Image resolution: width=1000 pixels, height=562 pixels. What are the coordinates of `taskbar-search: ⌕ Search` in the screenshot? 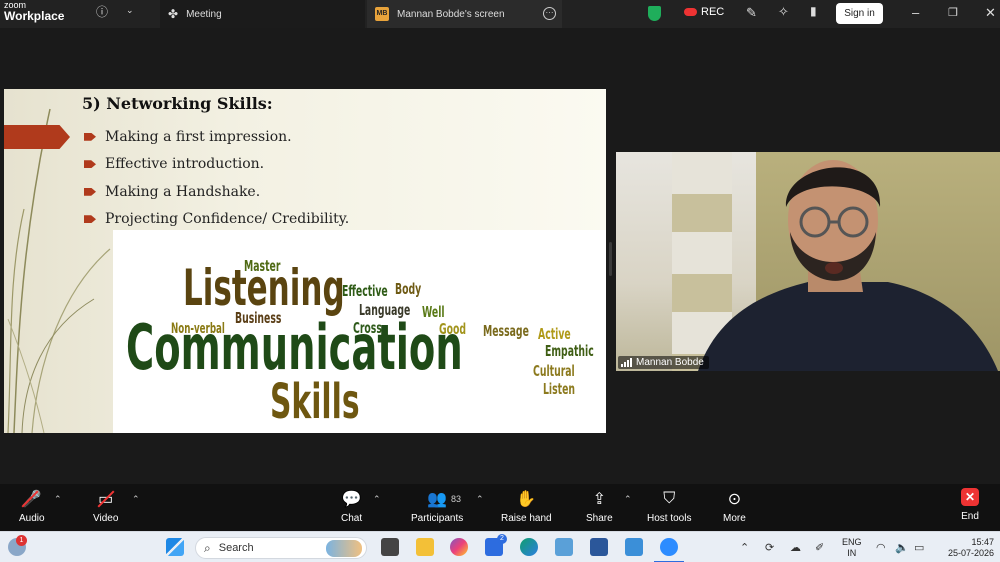 It's located at (281, 548).